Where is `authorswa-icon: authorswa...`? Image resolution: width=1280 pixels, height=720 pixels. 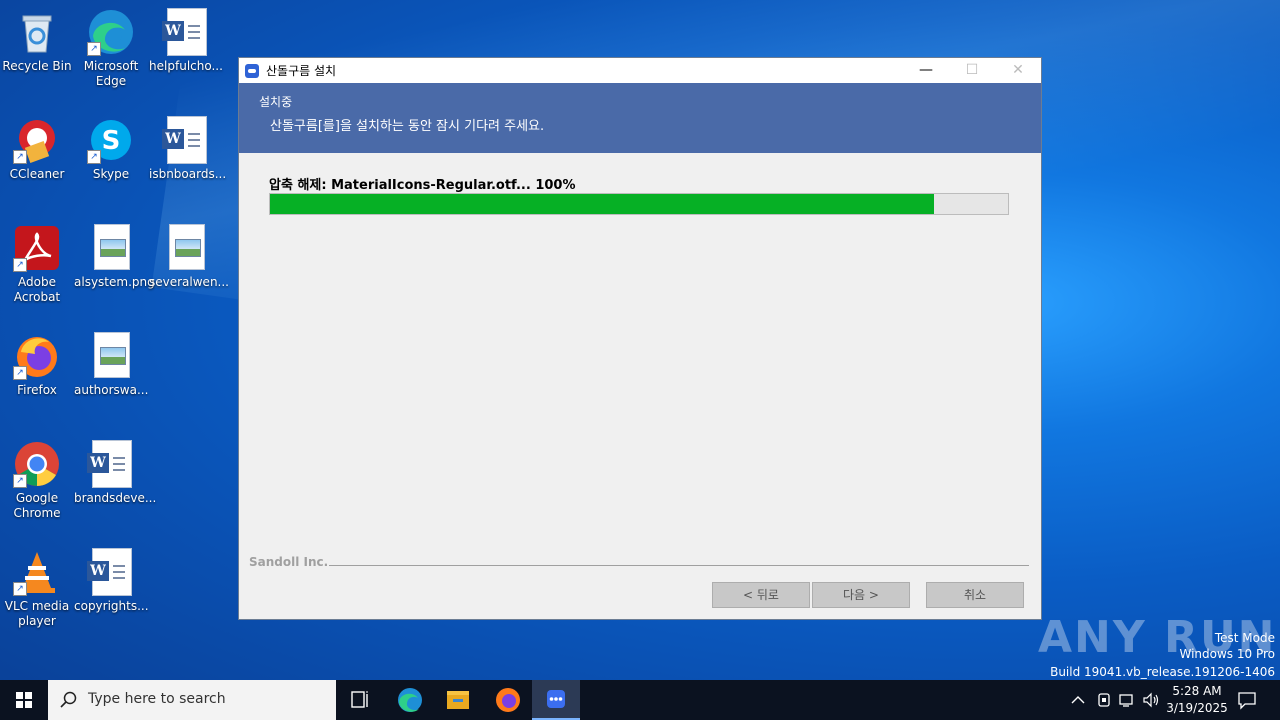
authorswa-icon: authorswa... is located at coordinates (111, 365).